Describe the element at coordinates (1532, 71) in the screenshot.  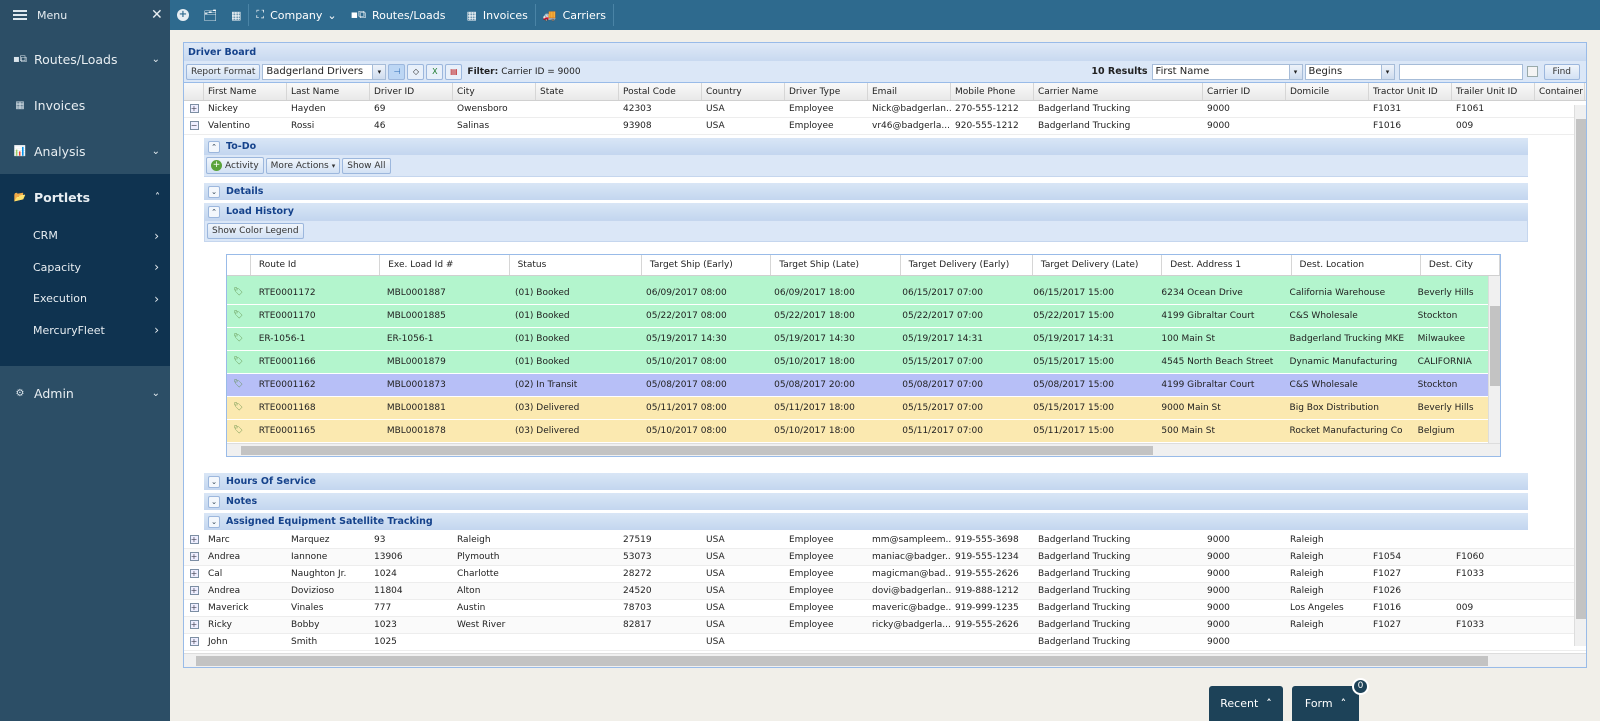
I see `case-checkbox` at that location.